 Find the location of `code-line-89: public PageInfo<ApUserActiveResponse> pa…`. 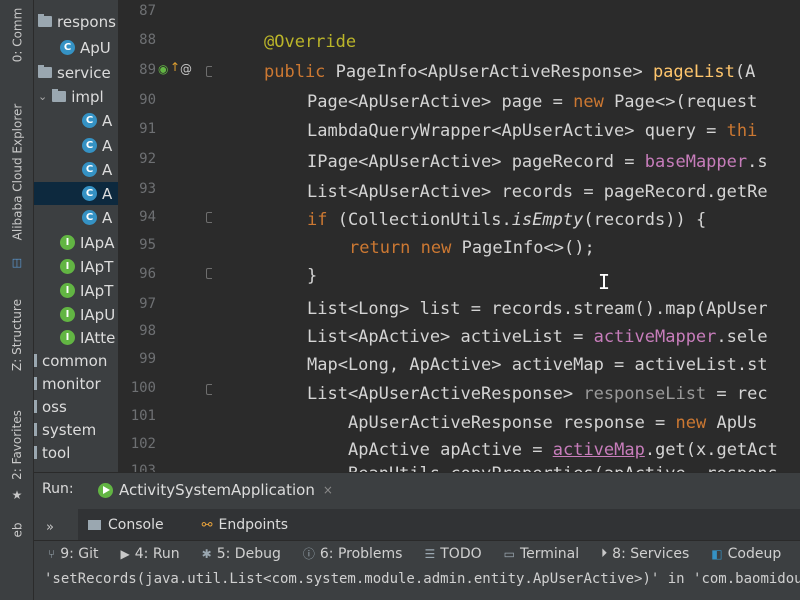

code-line-89: public PageInfo<ApUserActiveResponse> pa… is located at coordinates (509, 72).